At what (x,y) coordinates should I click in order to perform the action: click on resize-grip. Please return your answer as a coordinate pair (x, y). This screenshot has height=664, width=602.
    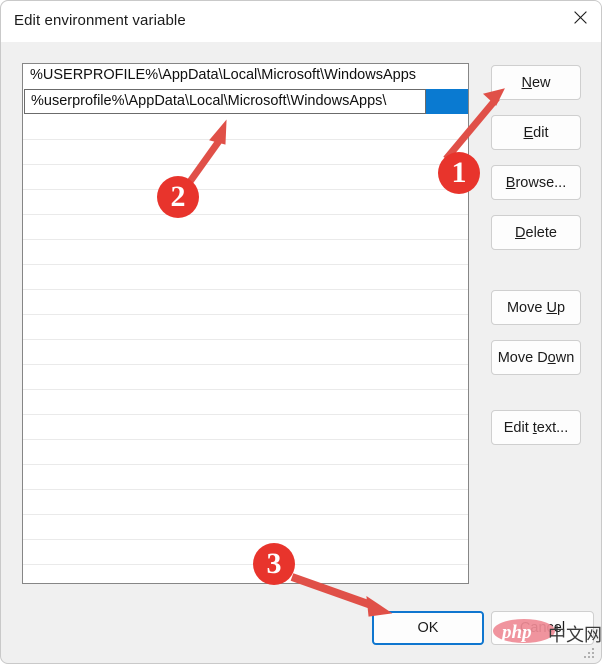
    Looking at the image, I should click on (590, 652).